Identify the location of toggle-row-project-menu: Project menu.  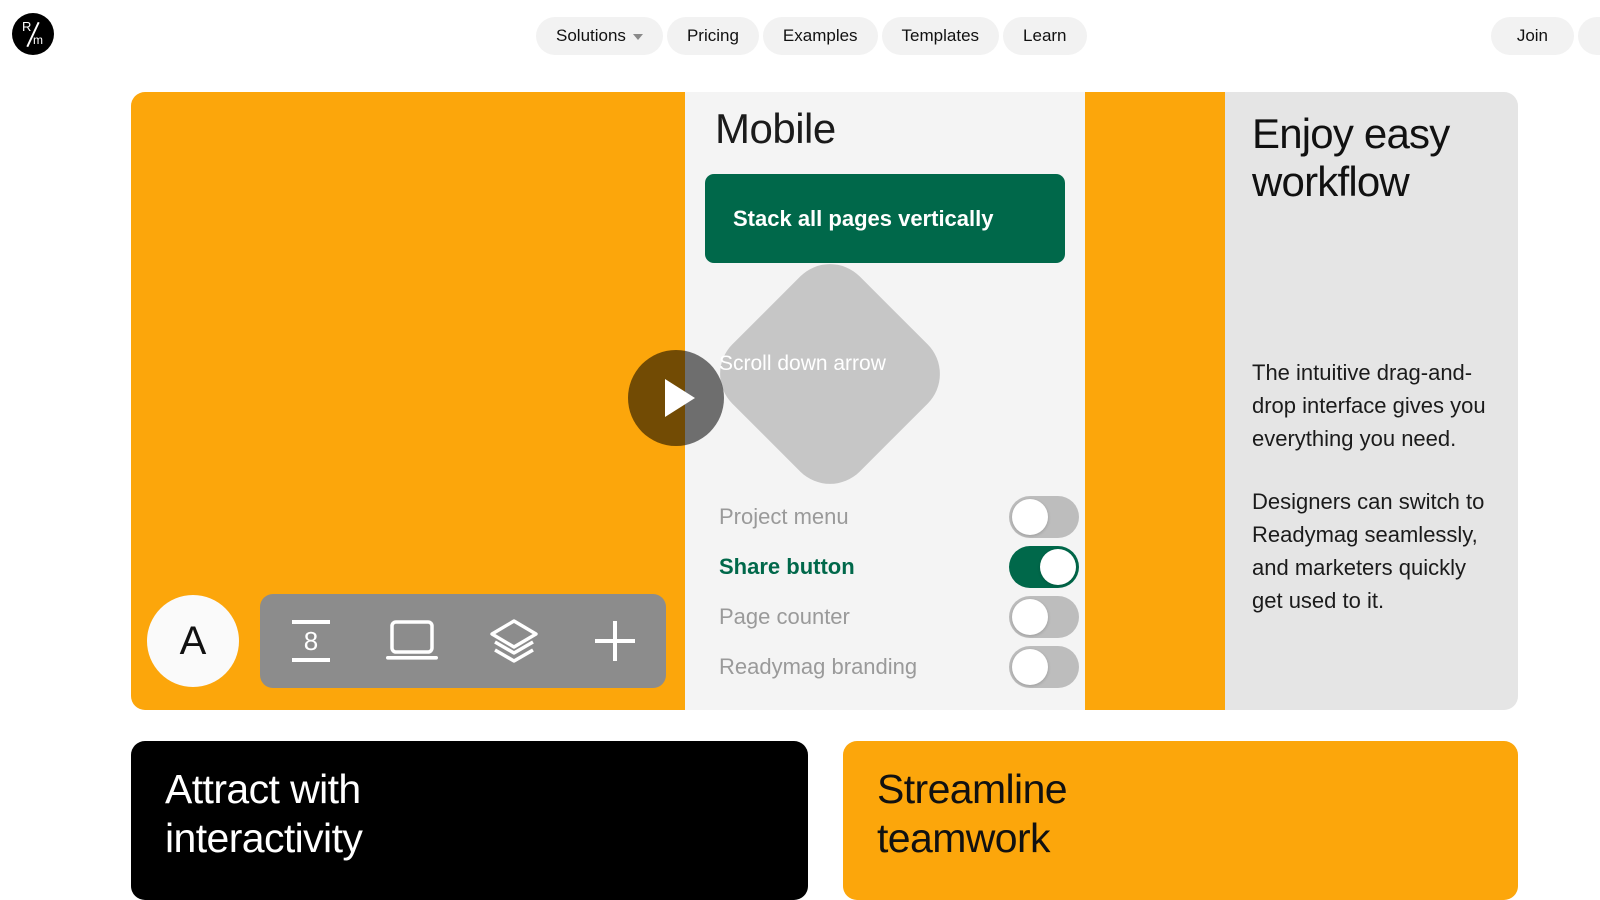
(899, 517).